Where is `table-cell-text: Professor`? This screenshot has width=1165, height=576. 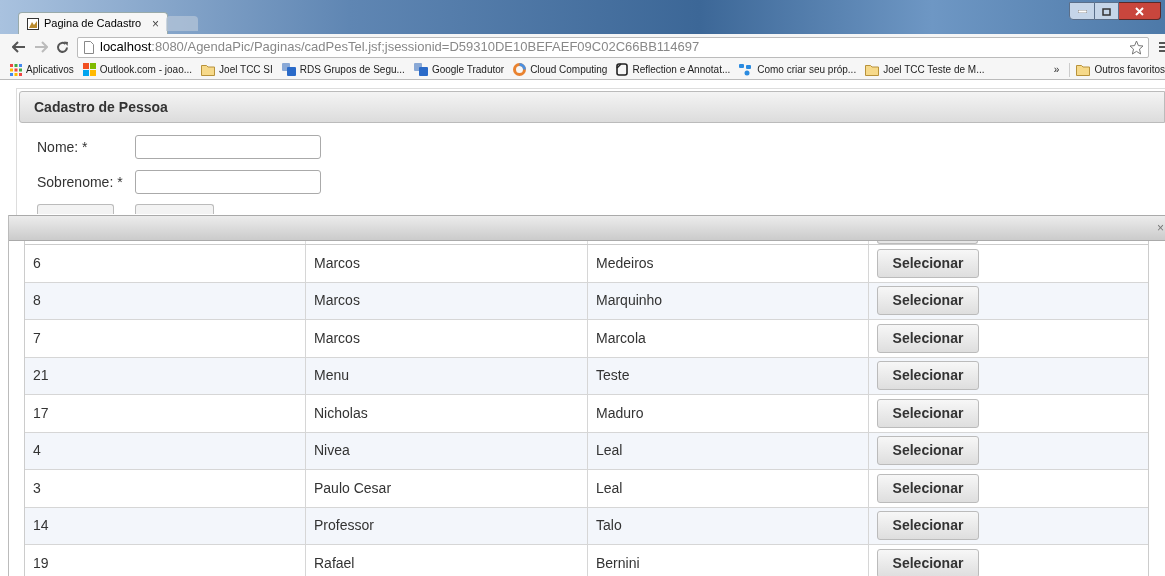
table-cell-text: Professor is located at coordinates (344, 526).